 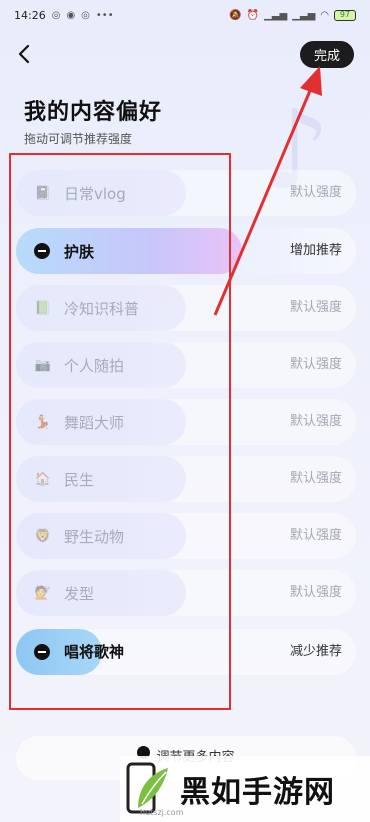 What do you see at coordinates (267, 191) in the screenshot?
I see `annotation-arrow-icon` at bounding box center [267, 191].